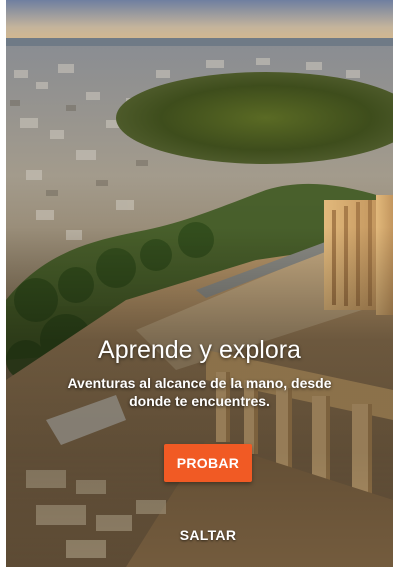  Describe the element at coordinates (199, 350) in the screenshot. I see `onboarding-headline: Aprende y explora` at that location.